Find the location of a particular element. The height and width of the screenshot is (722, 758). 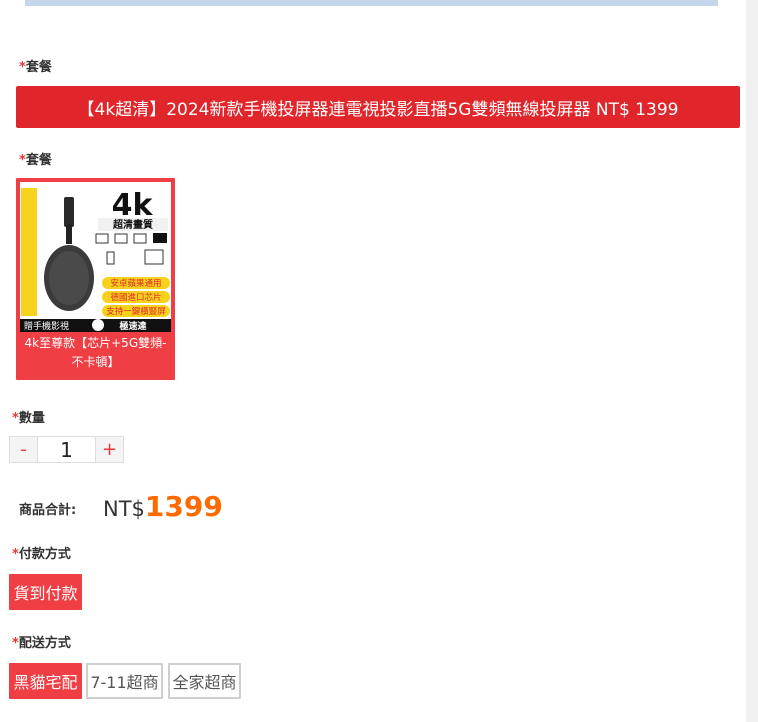

quantity-stepper: - 1 + is located at coordinates (66, 449).